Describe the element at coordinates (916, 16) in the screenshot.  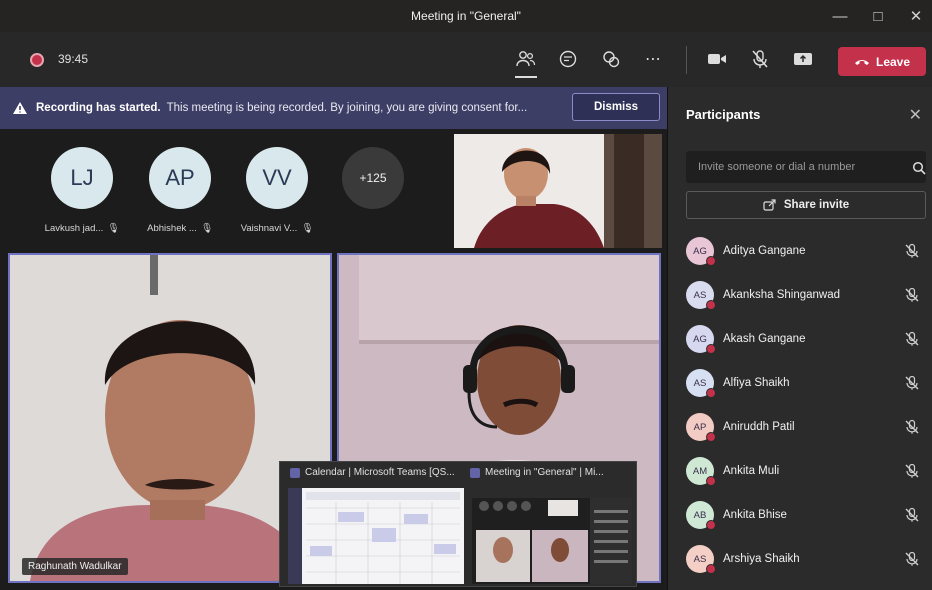
I see `close-window-icon: ✕` at that location.